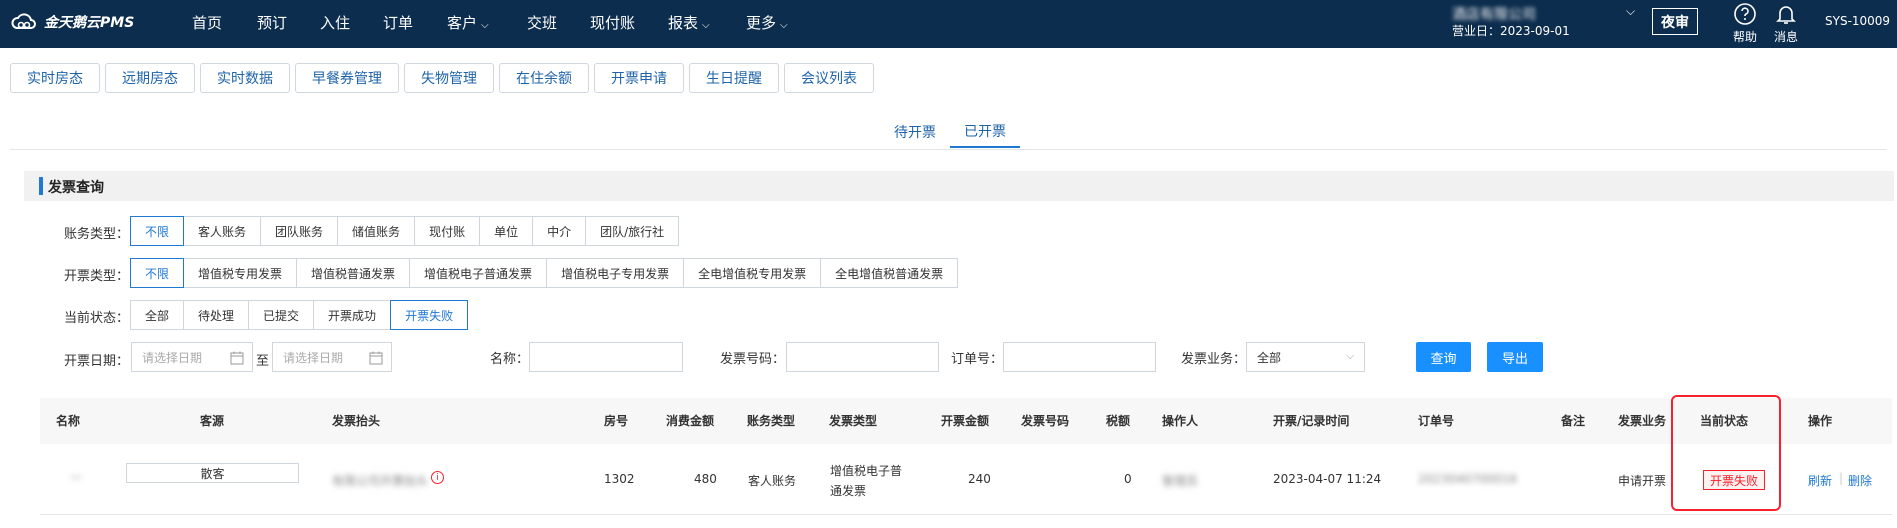 This screenshot has height=528, width=1897. I want to click on account-type-option: 客人账务, so click(222, 231).